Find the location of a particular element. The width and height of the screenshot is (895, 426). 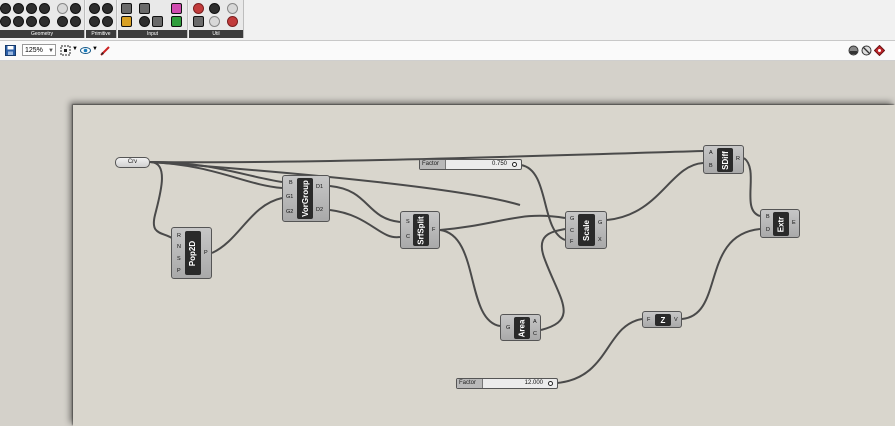

component-nameplate: SDiff is located at coordinates (725, 160).